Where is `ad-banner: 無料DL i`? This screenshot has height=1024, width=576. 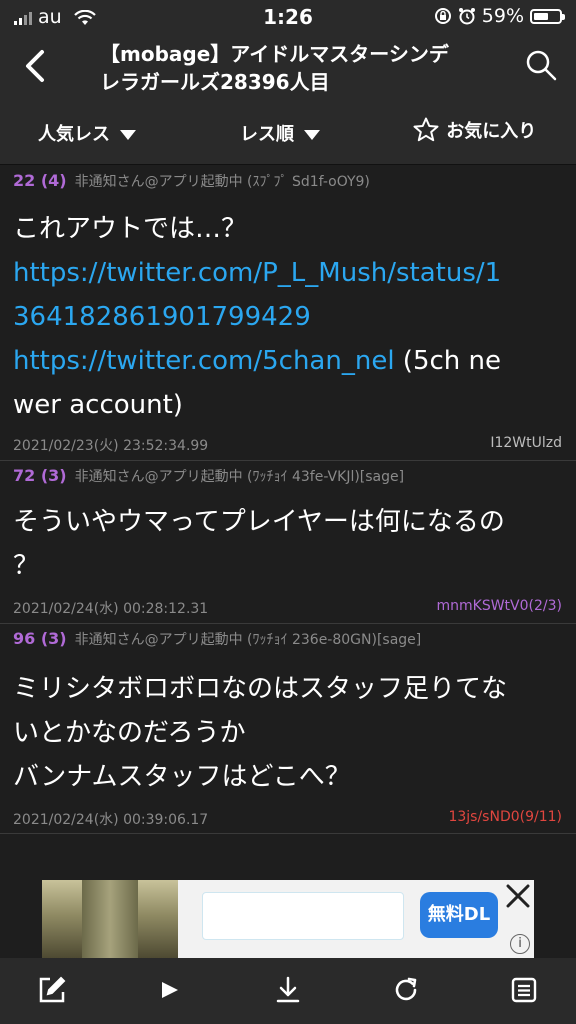 ad-banner: 無料DL i is located at coordinates (288, 919).